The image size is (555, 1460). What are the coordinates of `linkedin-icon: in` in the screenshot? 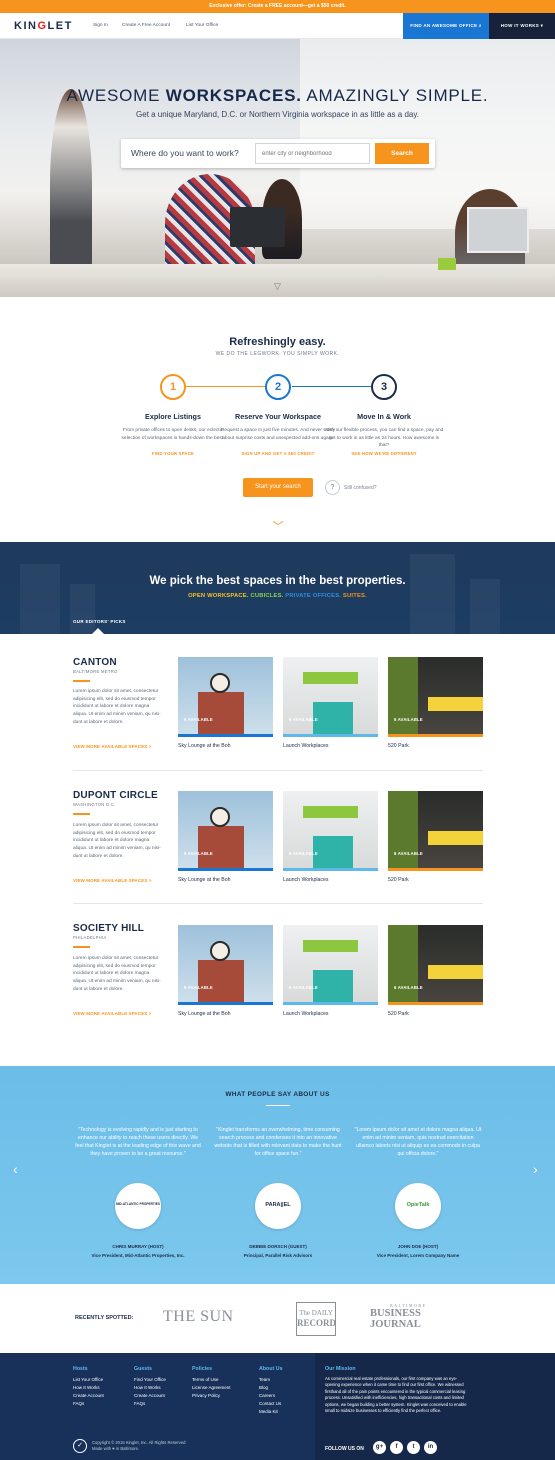 It's located at (430, 1447).